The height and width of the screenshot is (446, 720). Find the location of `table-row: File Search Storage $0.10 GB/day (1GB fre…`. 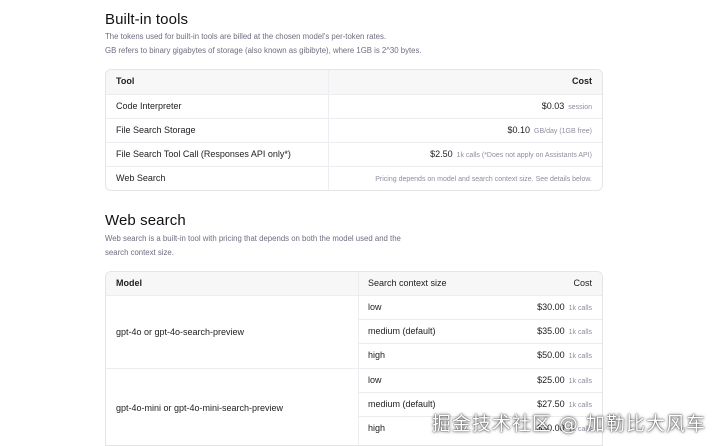

table-row: File Search Storage $0.10 GB/day (1GB fre… is located at coordinates (354, 130).